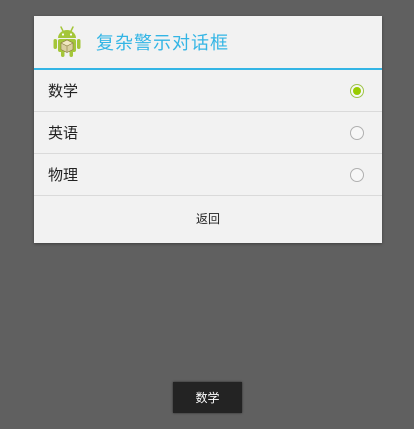 The width and height of the screenshot is (414, 429). I want to click on option-math: 数学, so click(208, 91).